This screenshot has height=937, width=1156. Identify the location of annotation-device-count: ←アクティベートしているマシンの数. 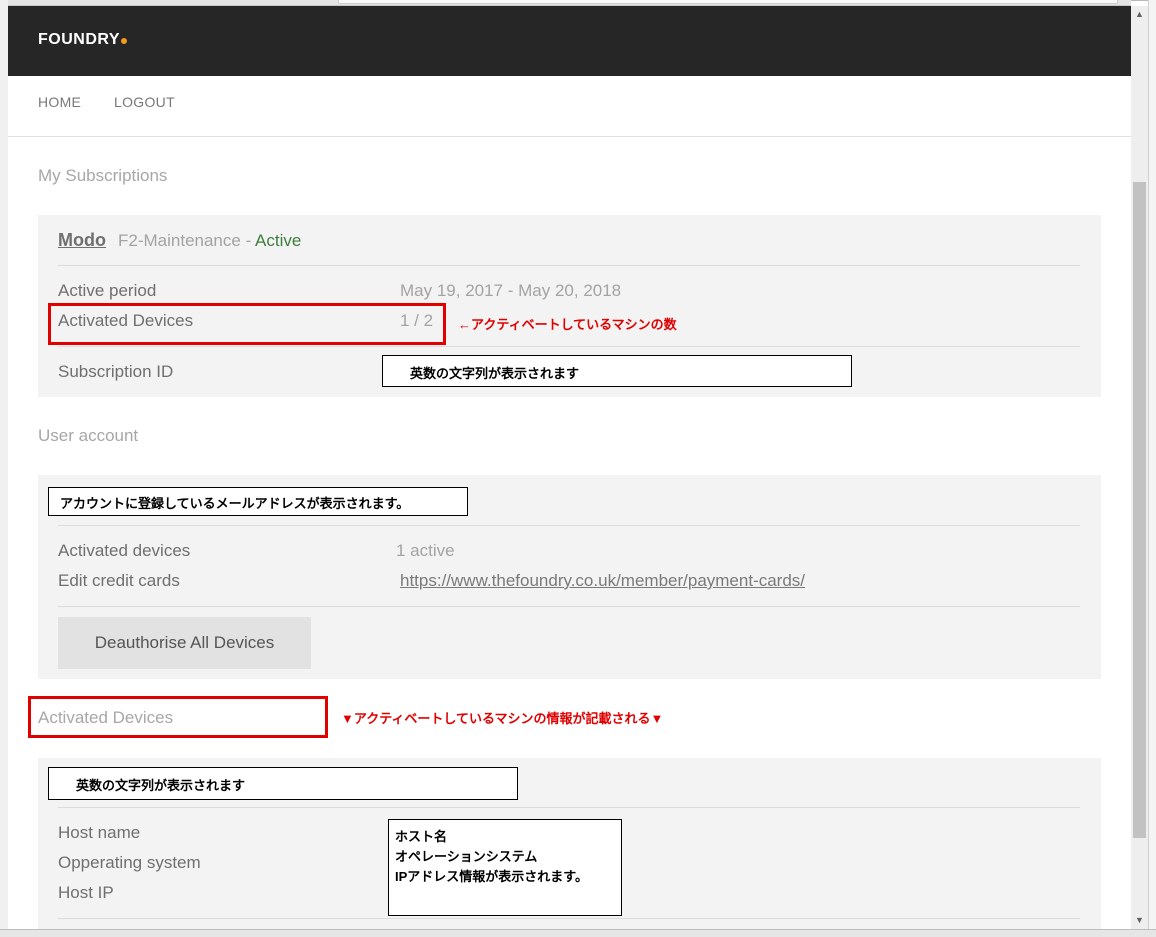
(567, 324).